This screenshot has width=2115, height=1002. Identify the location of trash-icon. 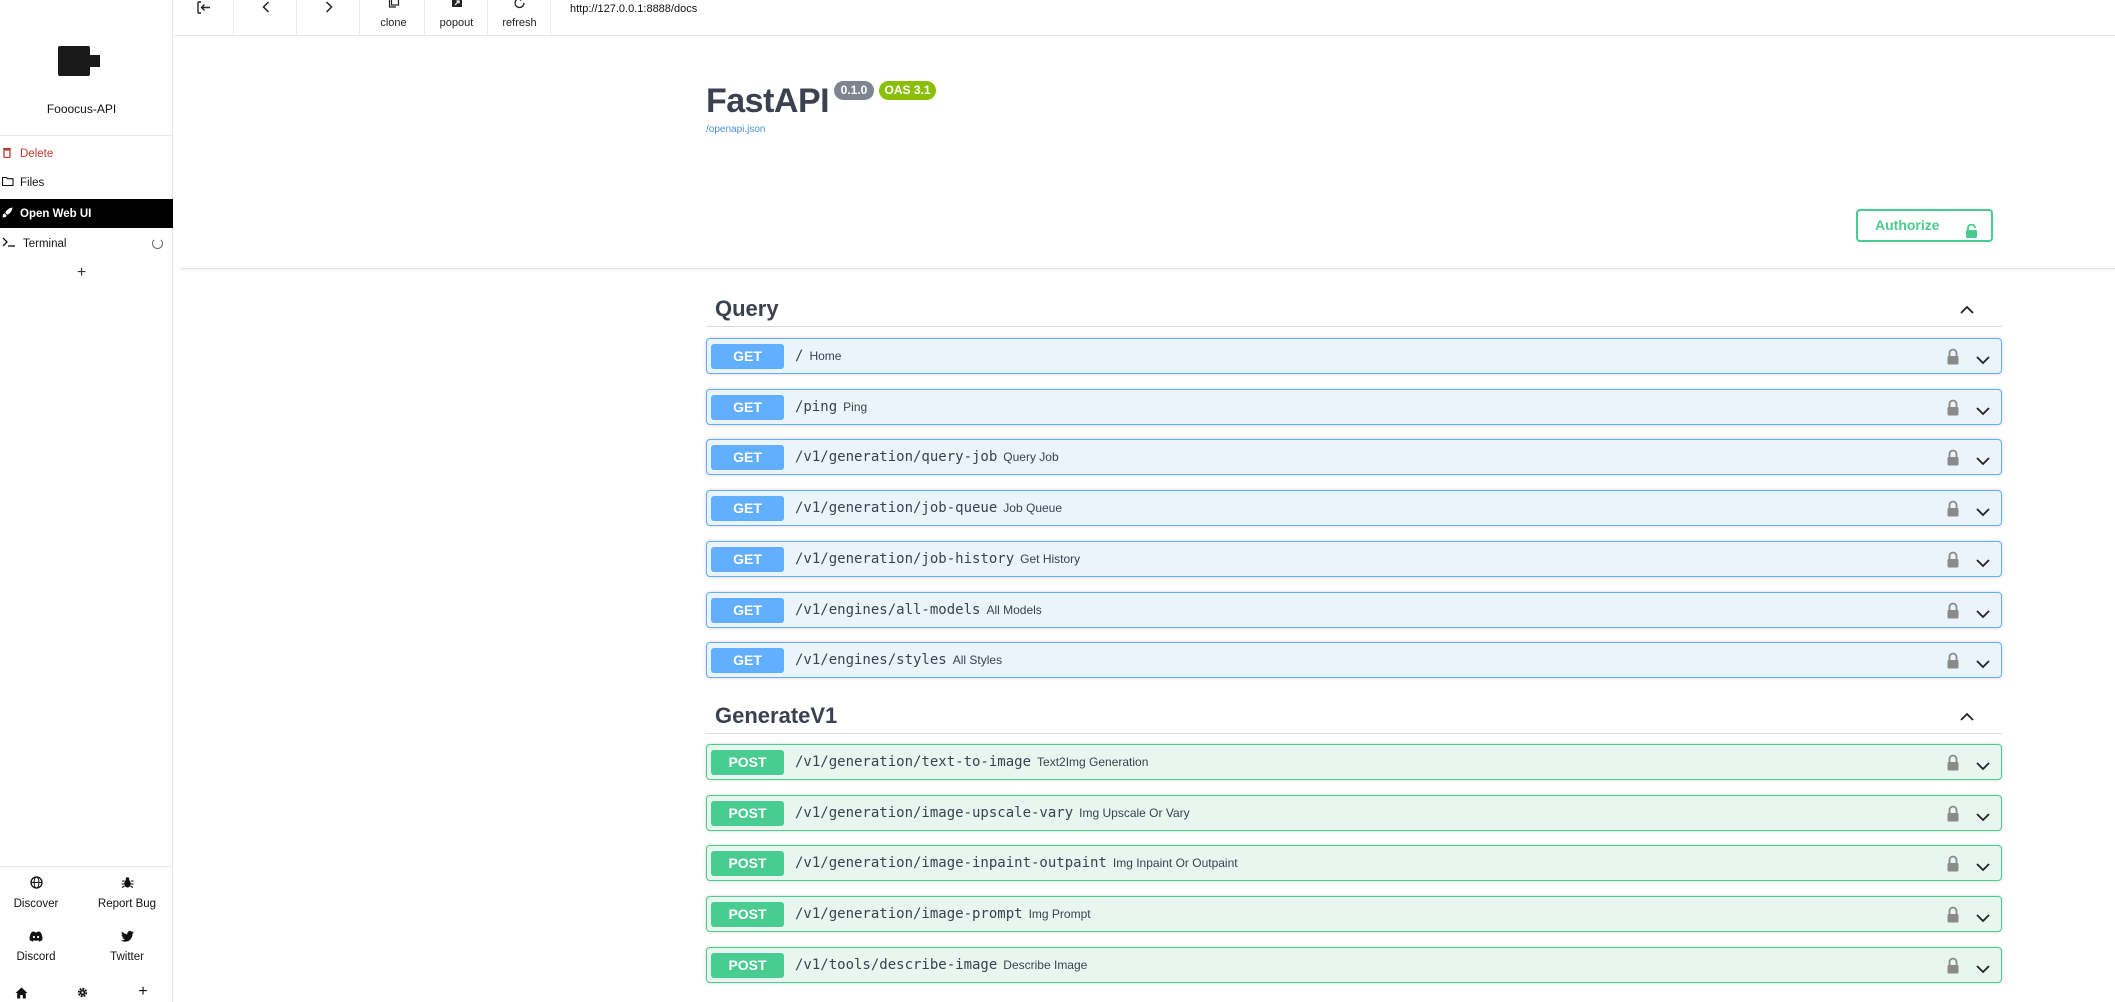
(10, 154).